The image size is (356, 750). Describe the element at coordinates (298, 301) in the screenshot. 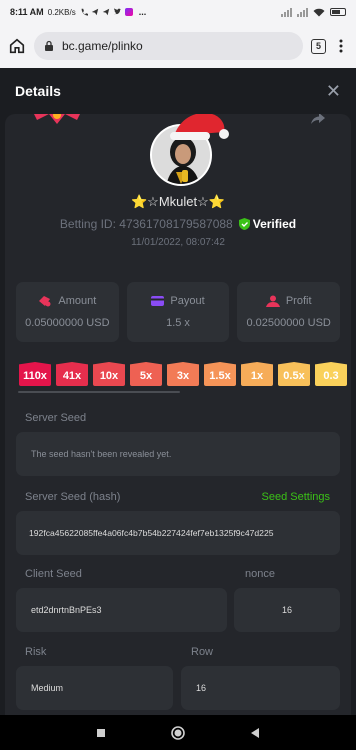

I see `stat-profit-label: Profit` at that location.